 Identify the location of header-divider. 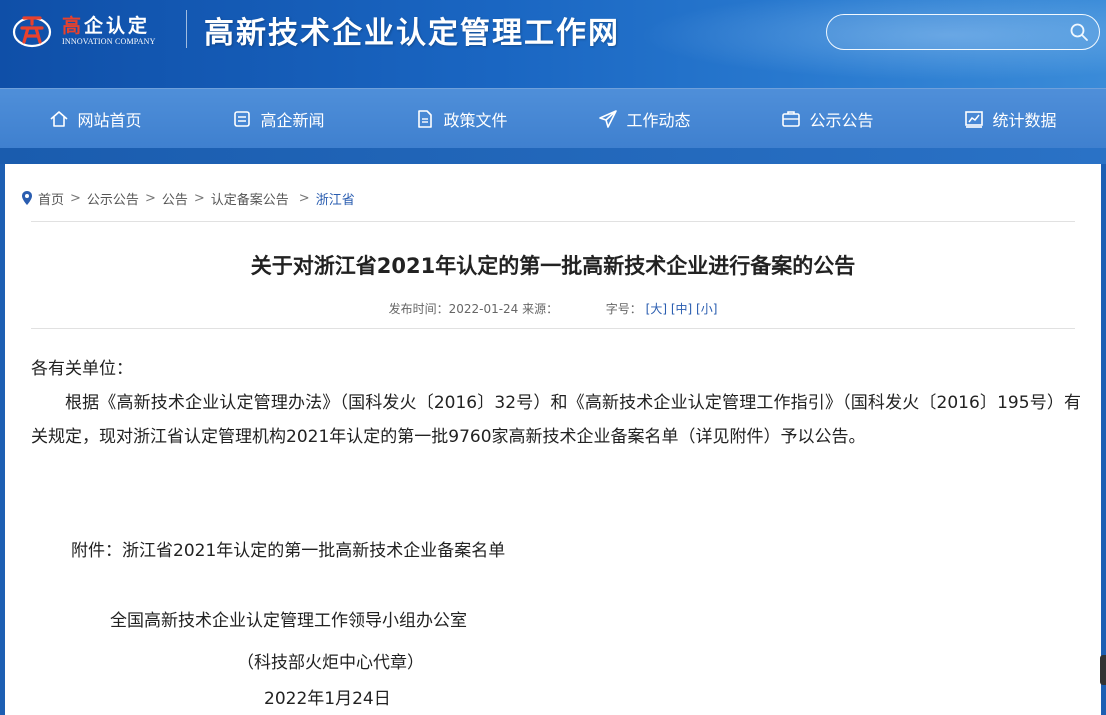
(186, 29).